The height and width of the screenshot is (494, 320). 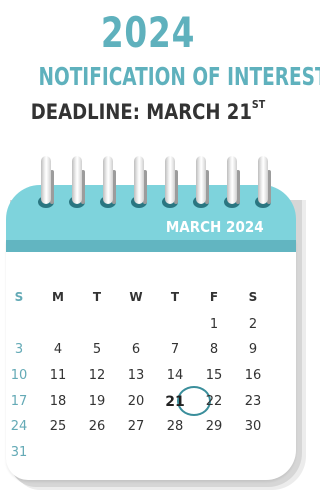 I want to click on calendar-day: 16, so click(x=253, y=375).